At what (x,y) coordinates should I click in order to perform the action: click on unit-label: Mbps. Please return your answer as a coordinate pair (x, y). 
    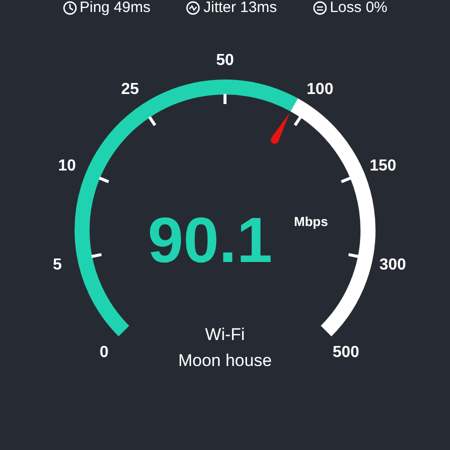
    Looking at the image, I should click on (311, 221).